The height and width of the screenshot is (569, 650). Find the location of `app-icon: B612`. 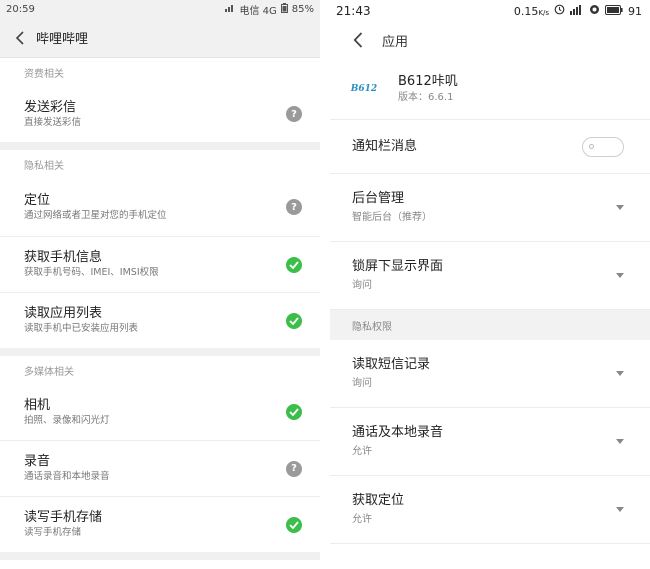

app-icon: B612 is located at coordinates (364, 89).